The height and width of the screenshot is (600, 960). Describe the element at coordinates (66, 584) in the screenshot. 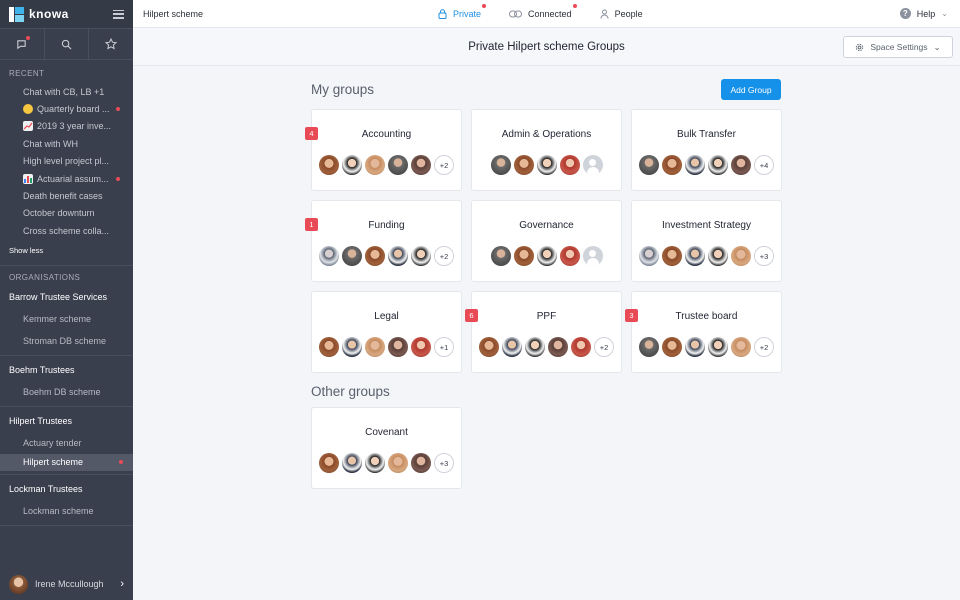

I see `user-menu: Irene Mccullough ›` at that location.